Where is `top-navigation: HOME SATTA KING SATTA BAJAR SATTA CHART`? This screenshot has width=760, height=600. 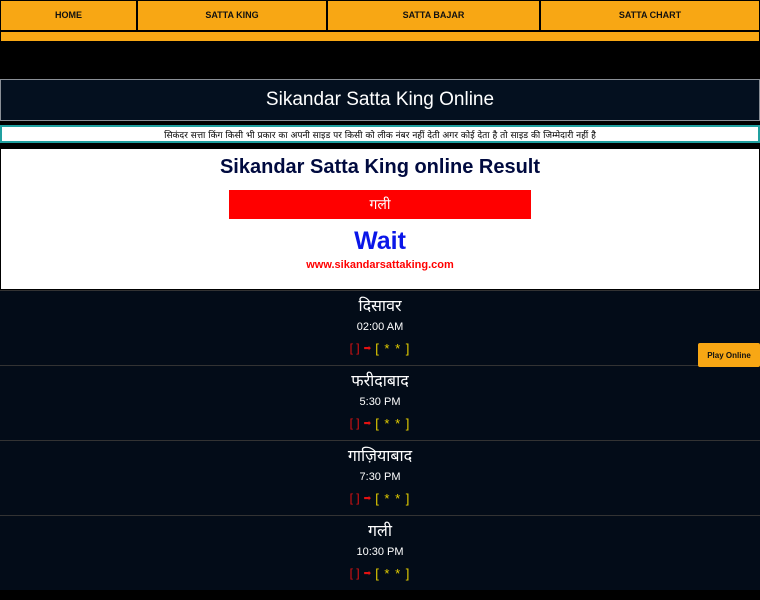
top-navigation: HOME SATTA KING SATTA BAJAR SATTA CHART is located at coordinates (380, 16).